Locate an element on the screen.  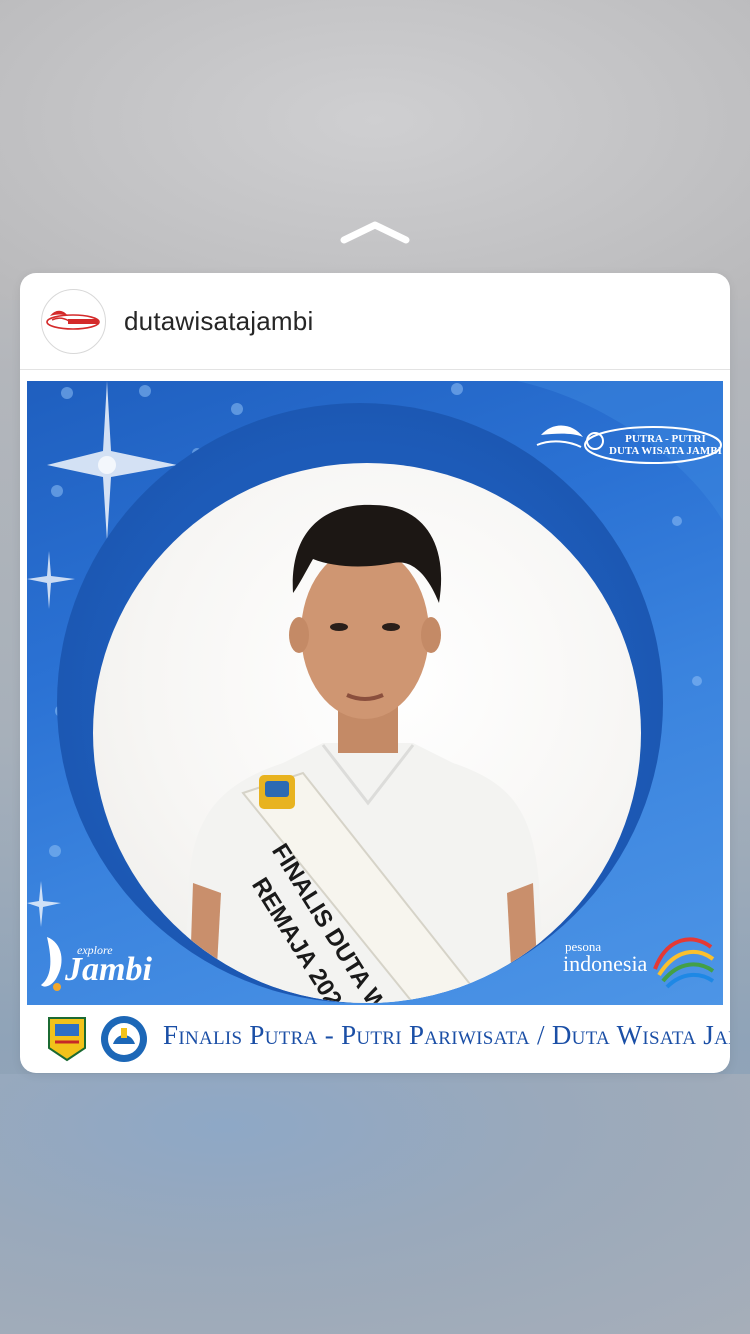
jambi-word: Jambi is located at coordinates (108, 969).